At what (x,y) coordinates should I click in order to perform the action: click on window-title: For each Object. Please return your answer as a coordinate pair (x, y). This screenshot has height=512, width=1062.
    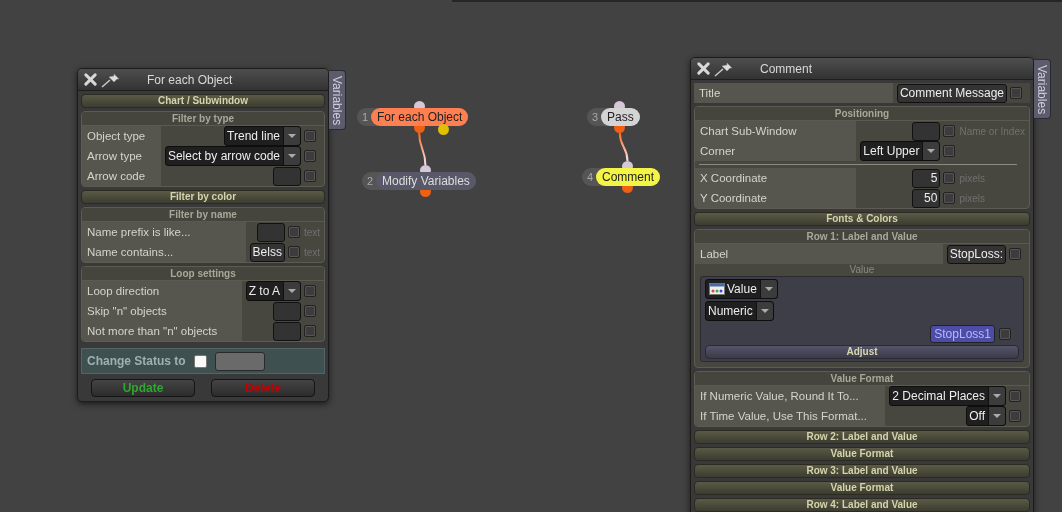
    Looking at the image, I should click on (190, 79).